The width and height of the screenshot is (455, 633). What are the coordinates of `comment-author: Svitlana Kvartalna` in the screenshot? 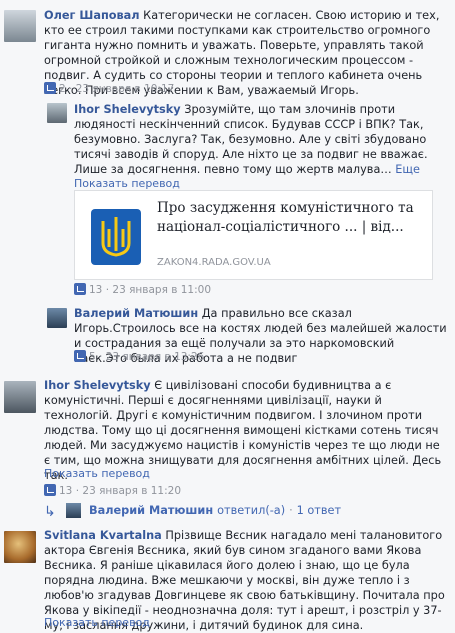 It's located at (103, 535).